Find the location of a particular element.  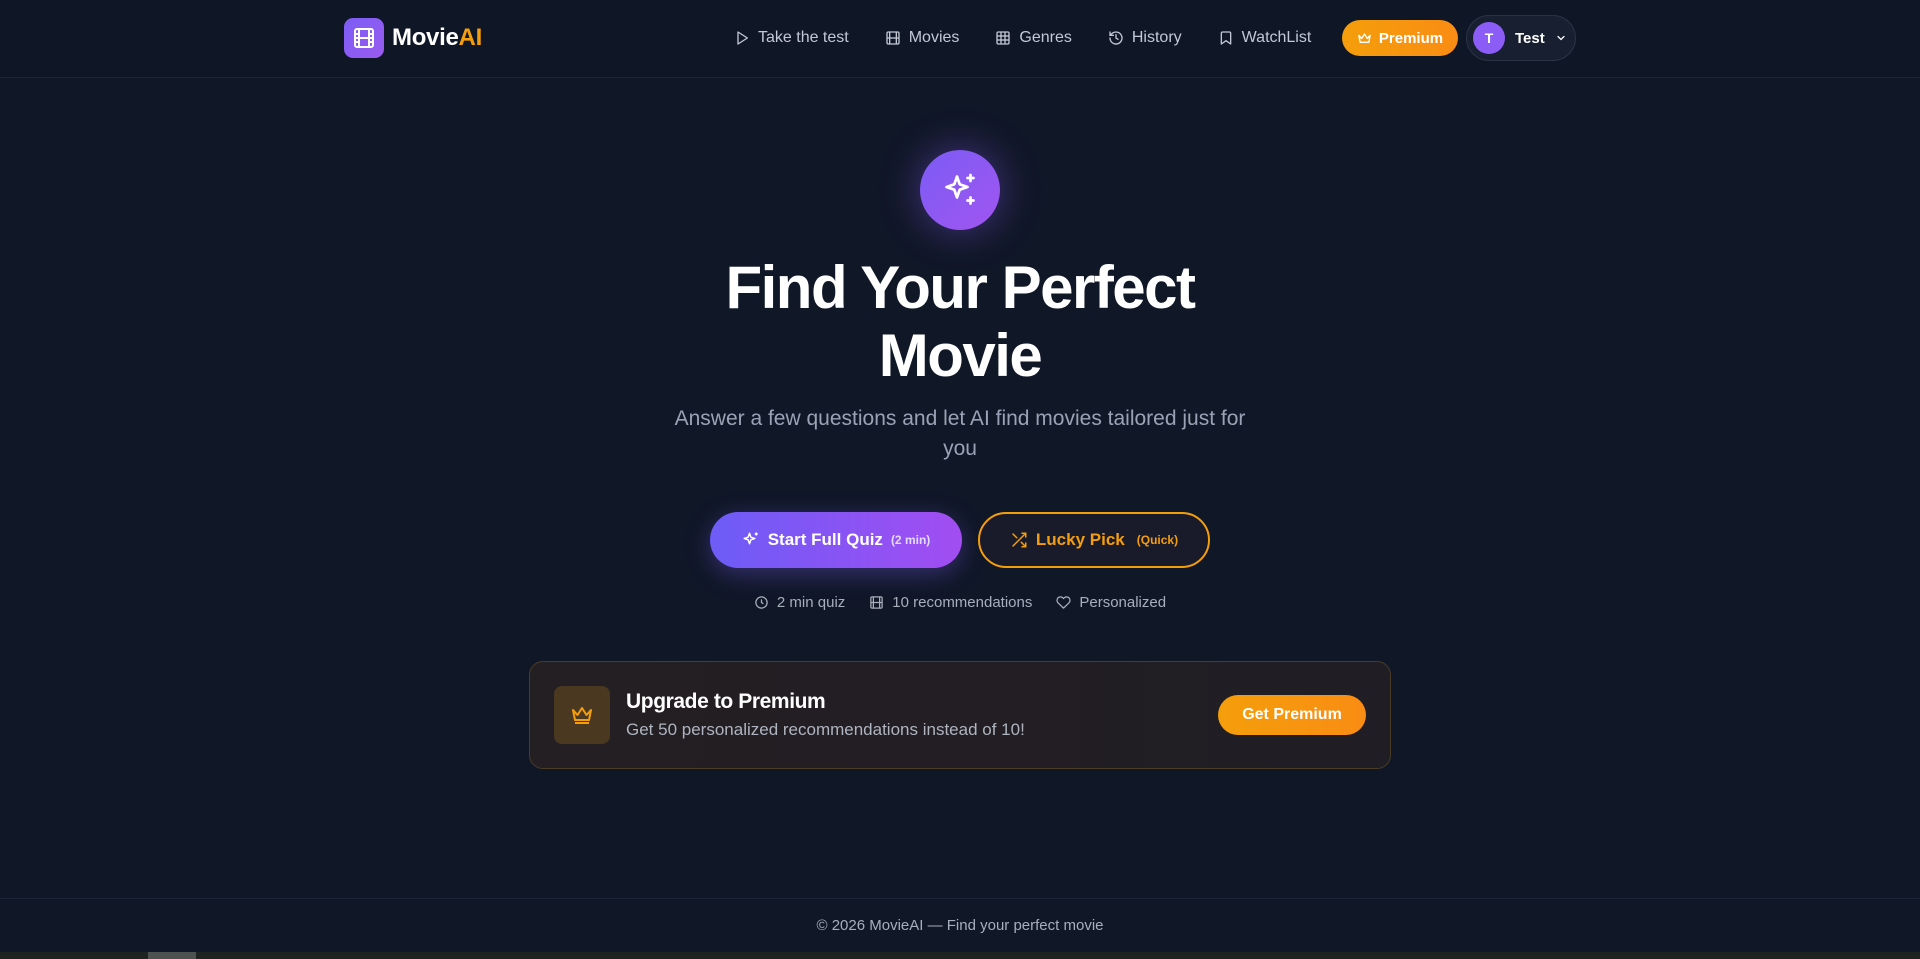

nav-label: History is located at coordinates (1156, 37).